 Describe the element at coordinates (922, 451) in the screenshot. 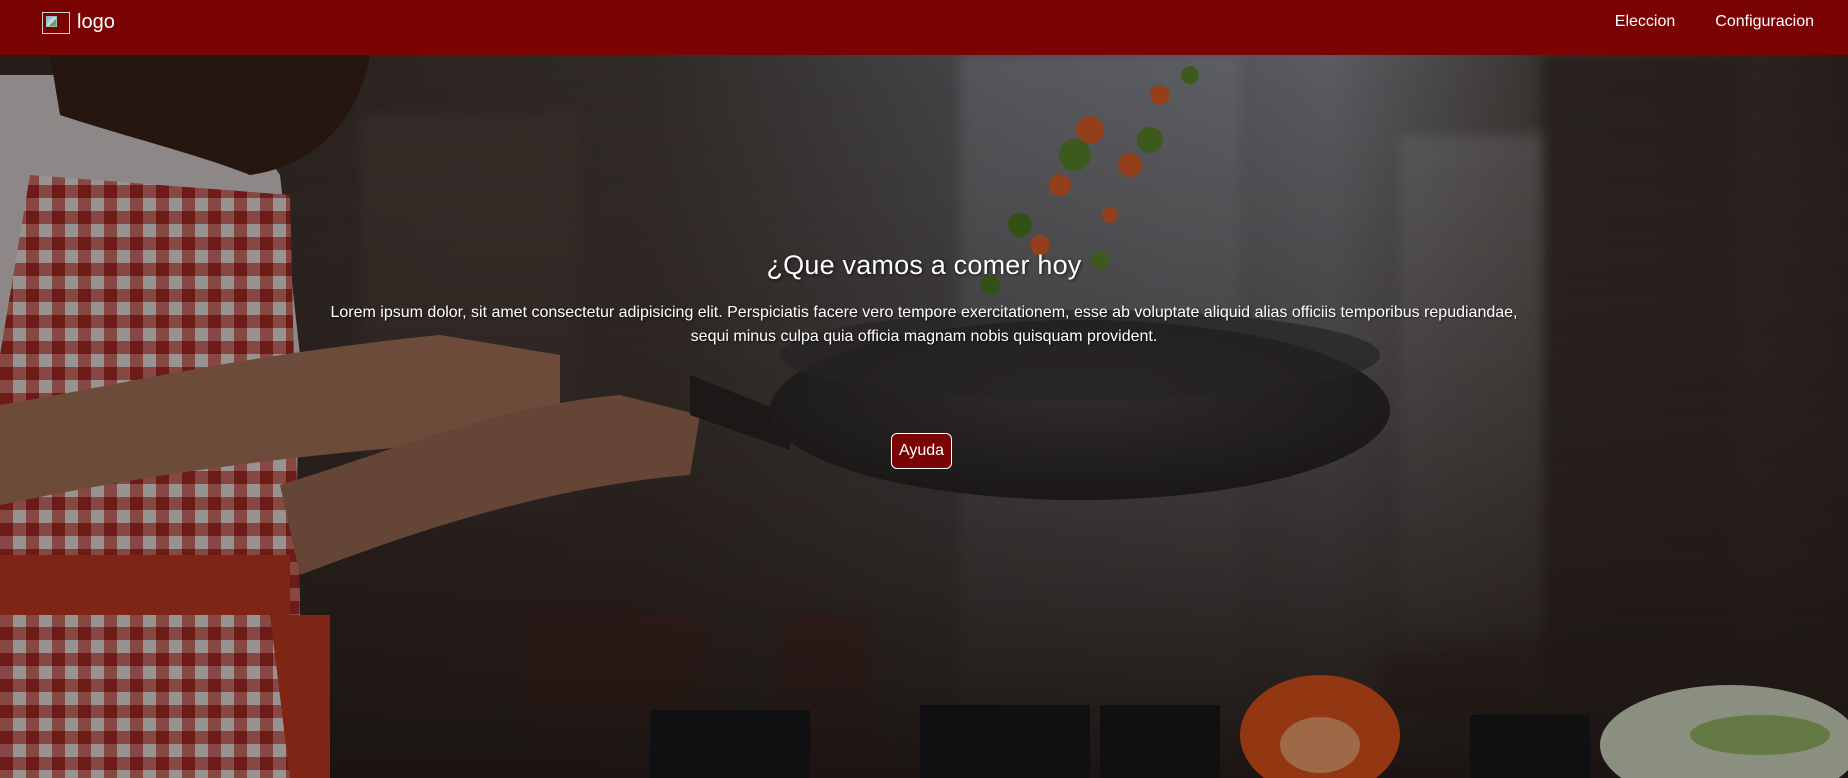

I see `help-button: Ayuda` at that location.